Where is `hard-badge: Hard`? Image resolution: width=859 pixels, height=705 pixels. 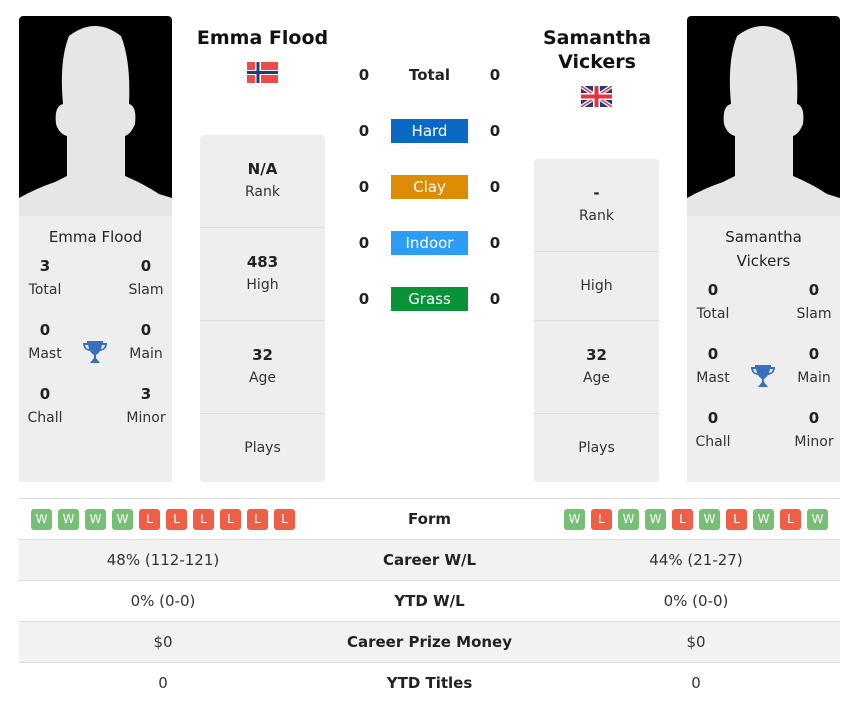
hard-badge: Hard is located at coordinates (429, 131).